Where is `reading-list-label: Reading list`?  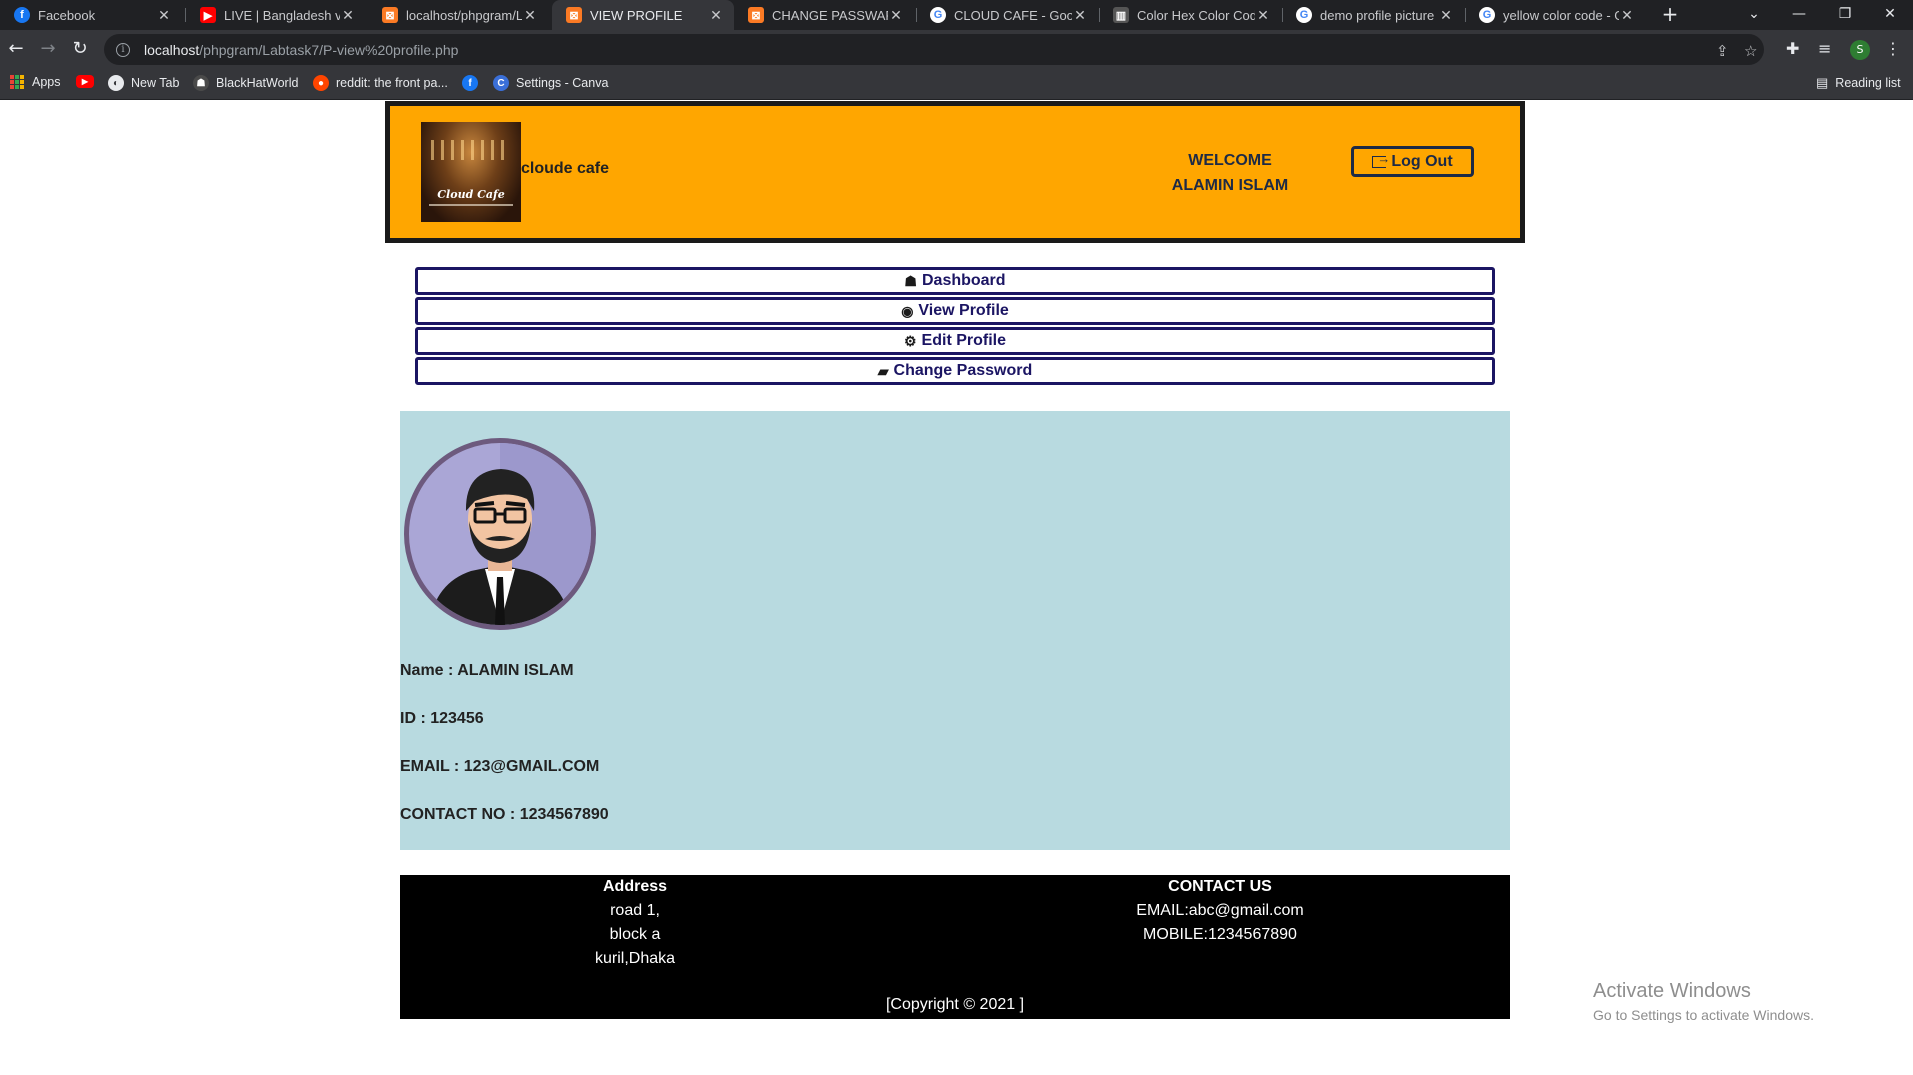 reading-list-label: Reading list is located at coordinates (1868, 83).